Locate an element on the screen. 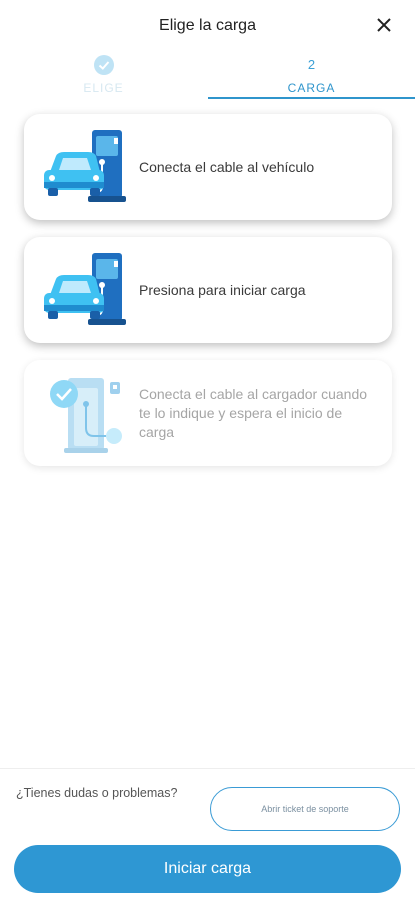  close-icon is located at coordinates (384, 25).